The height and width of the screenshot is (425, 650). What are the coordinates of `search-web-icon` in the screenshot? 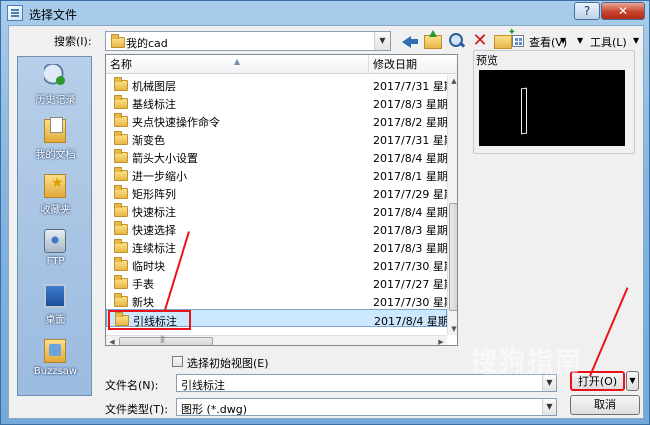 It's located at (456, 41).